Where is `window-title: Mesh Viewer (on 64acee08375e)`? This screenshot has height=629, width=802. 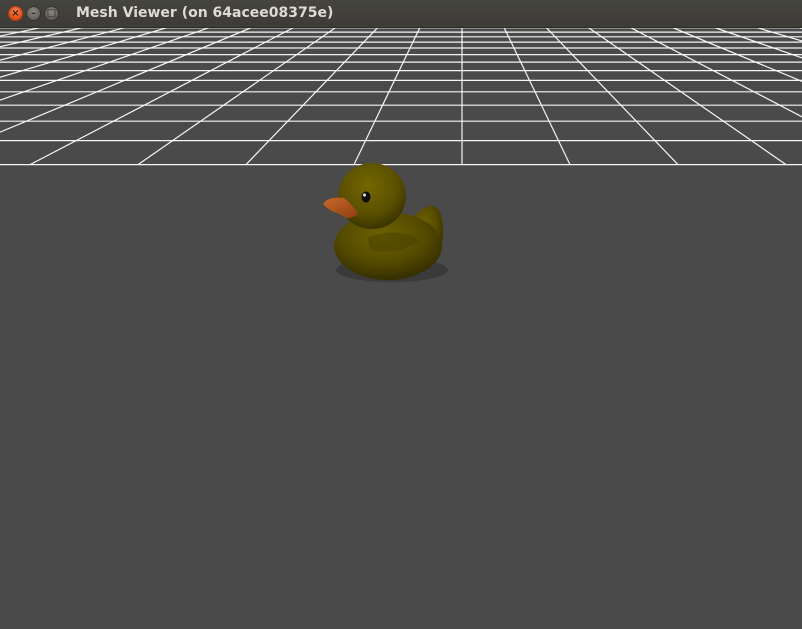 window-title: Mesh Viewer (on 64acee08375e) is located at coordinates (205, 13).